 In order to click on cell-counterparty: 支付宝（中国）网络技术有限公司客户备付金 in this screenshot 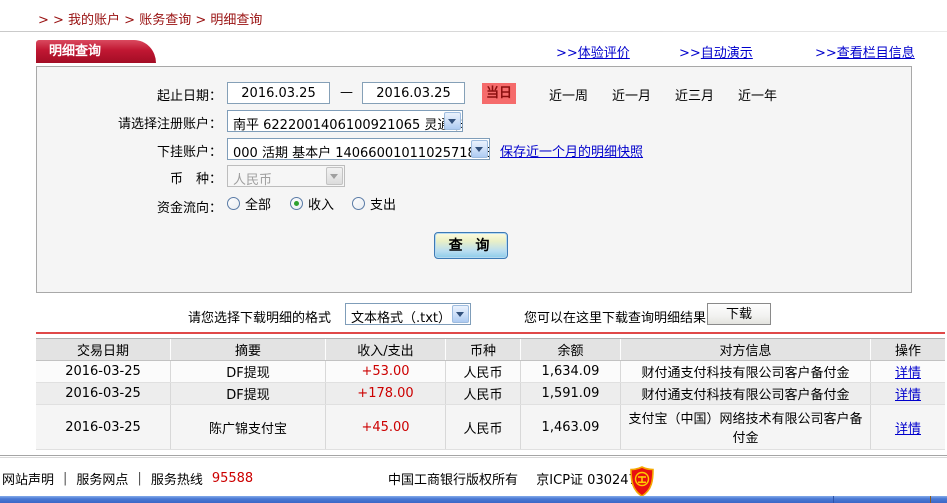, I will do `click(746, 427)`.